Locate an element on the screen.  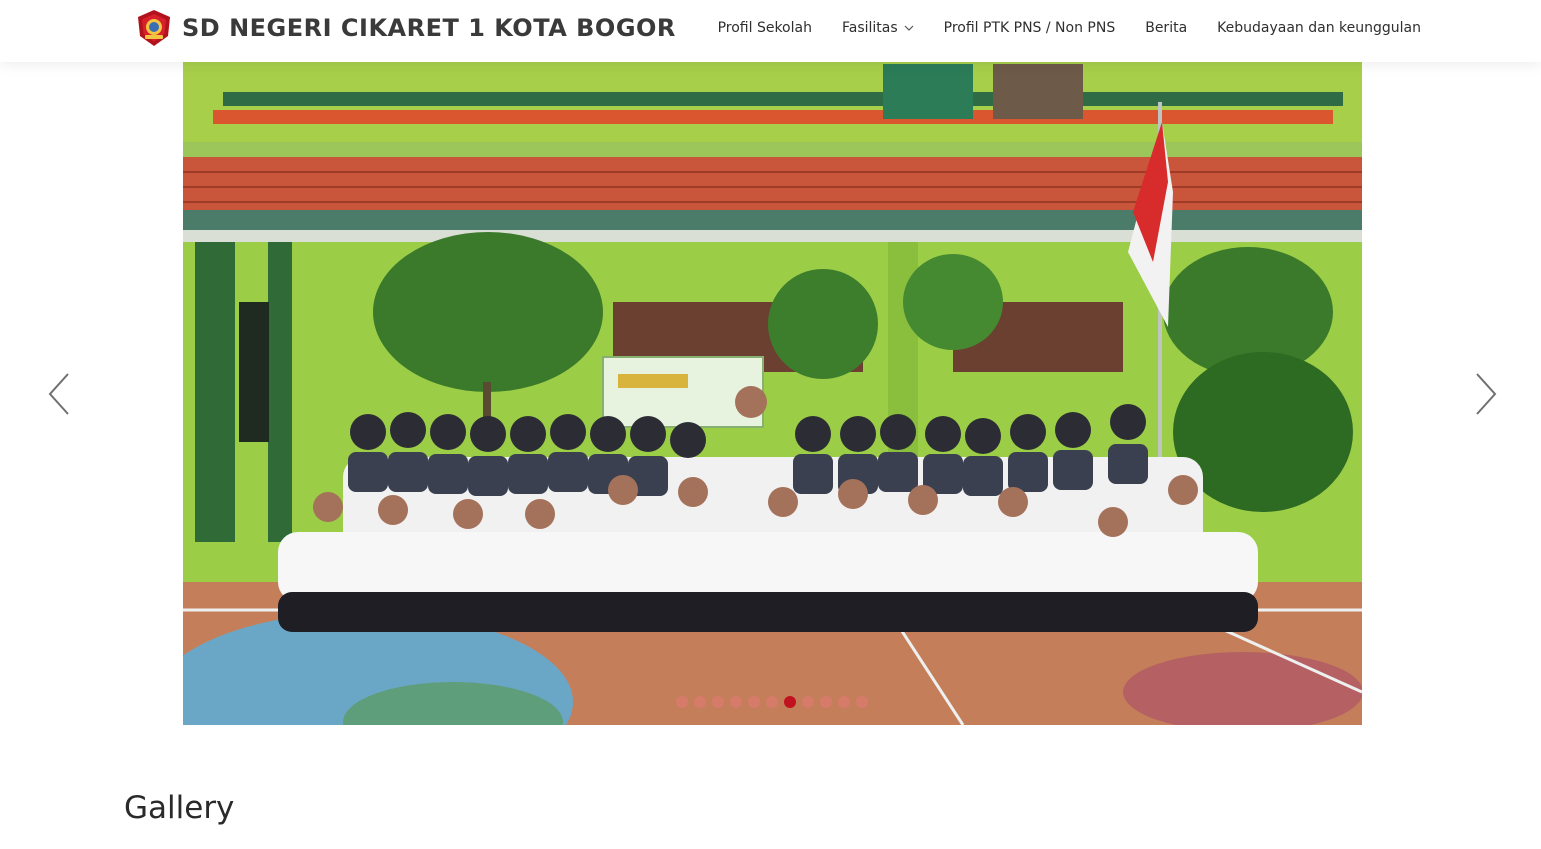
nav-fasilitas: Fasilitas is located at coordinates (878, 28).